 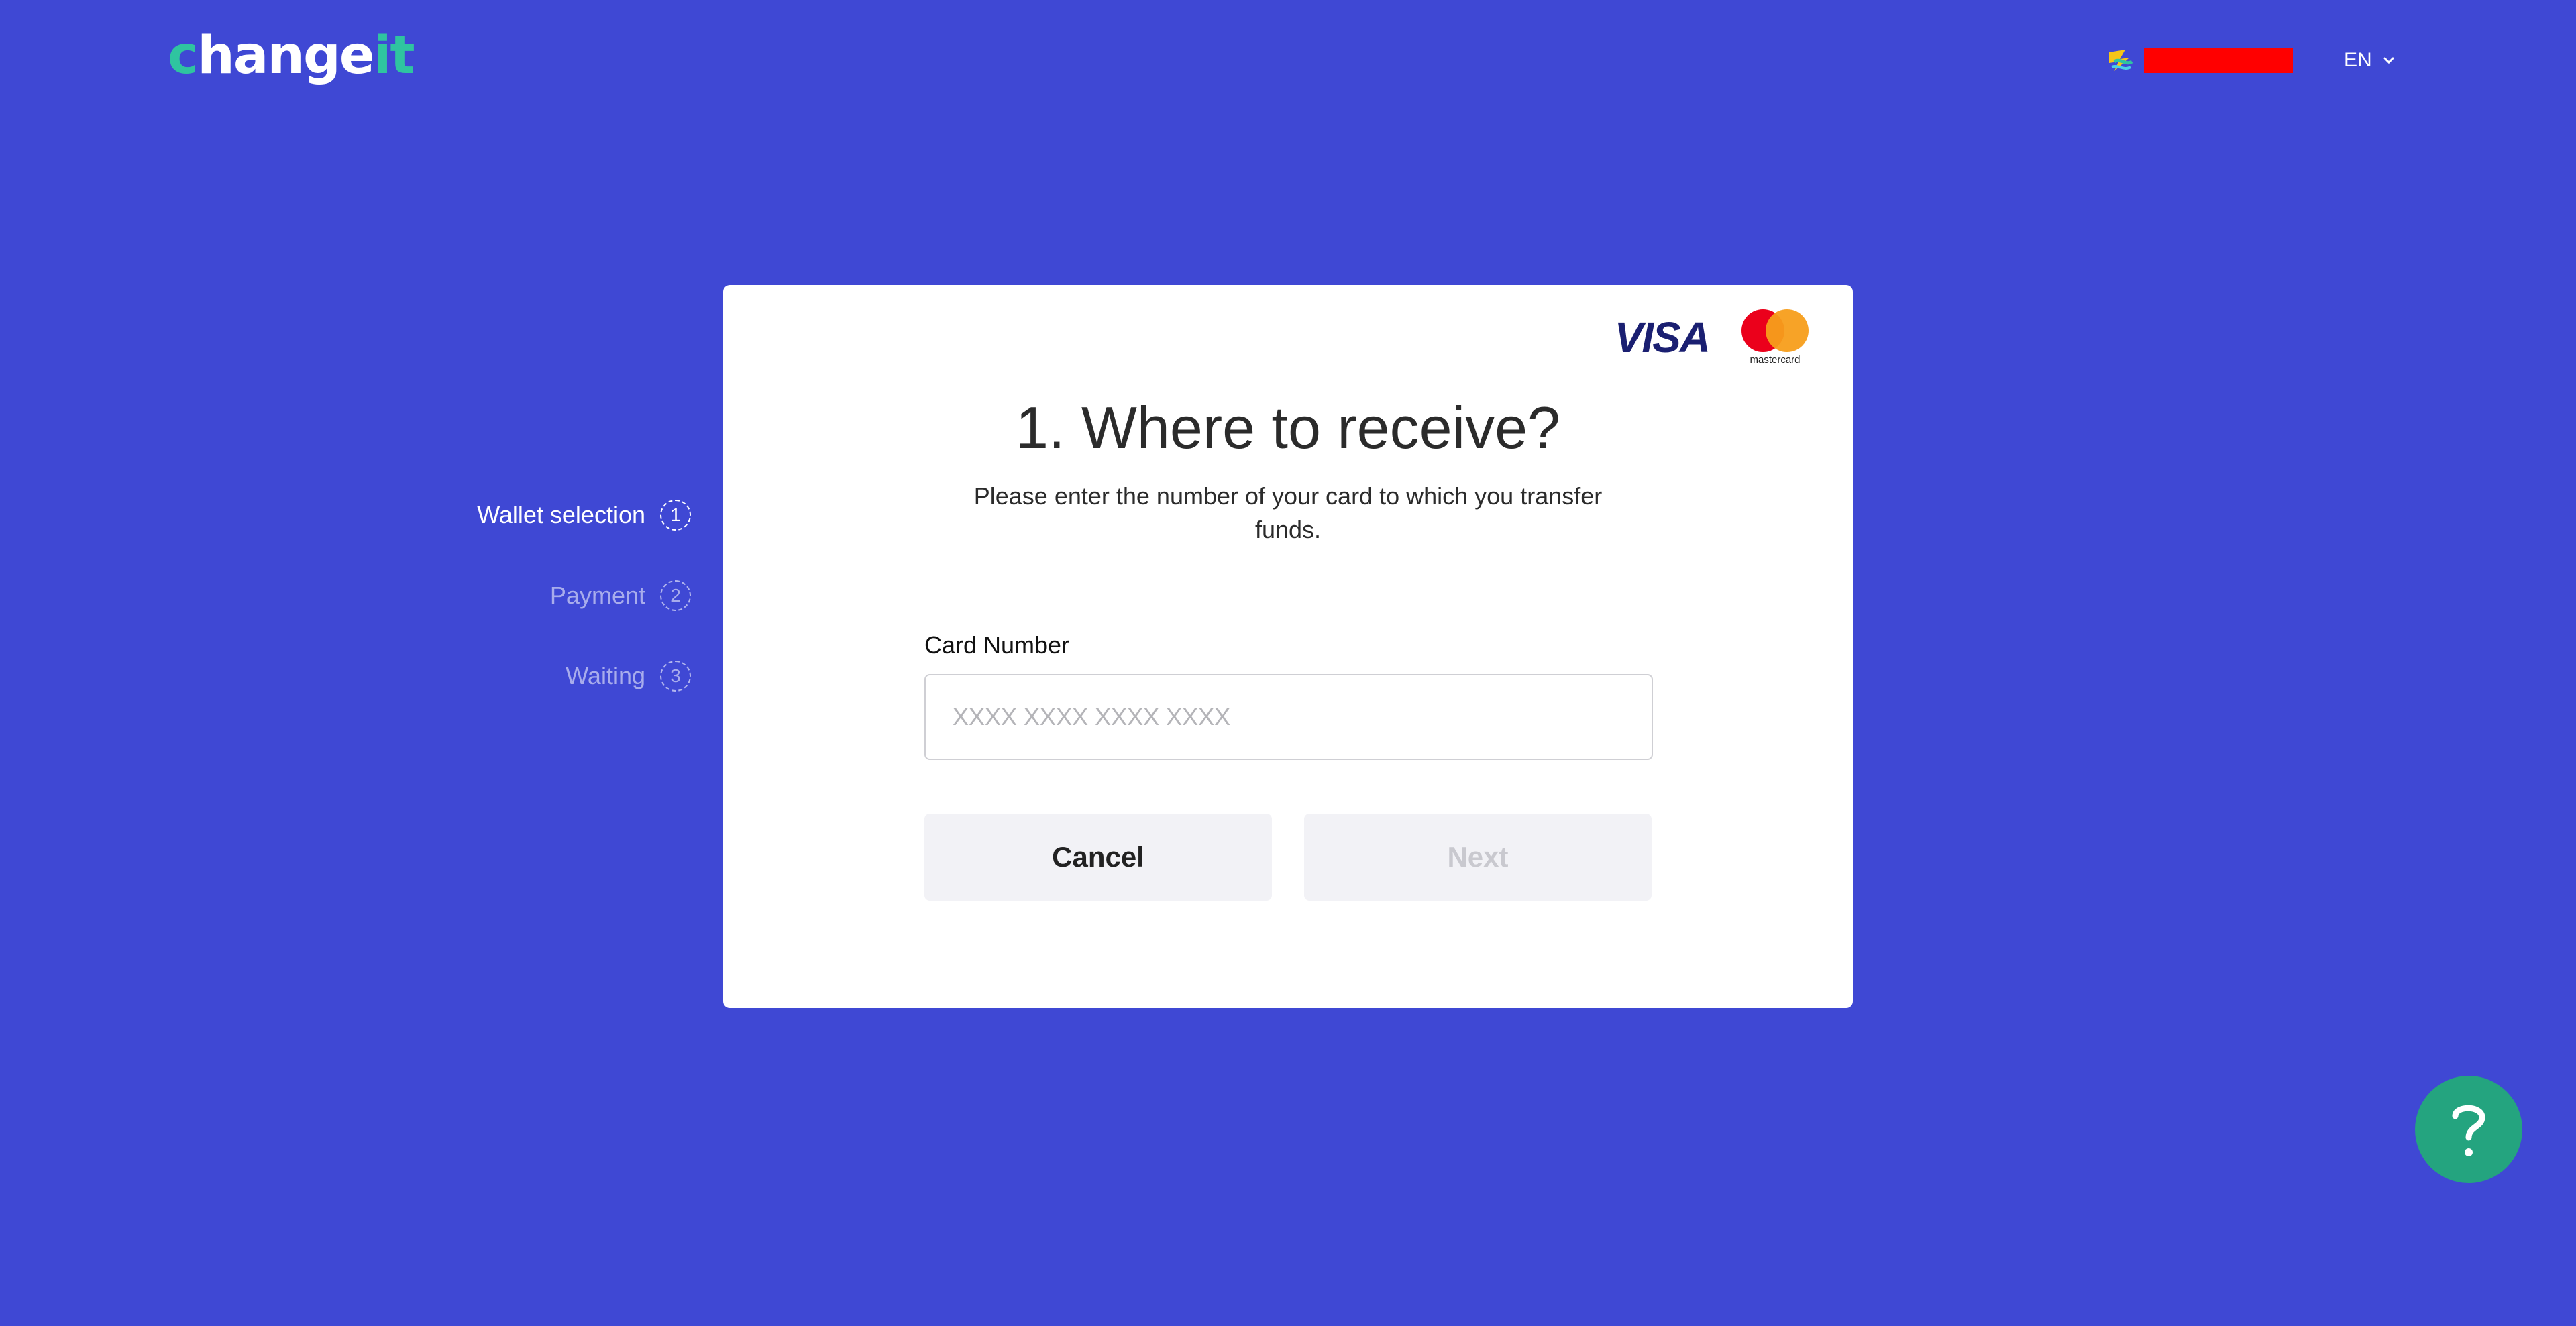 I want to click on mastercard-wordmark: mastercard, so click(x=1775, y=360).